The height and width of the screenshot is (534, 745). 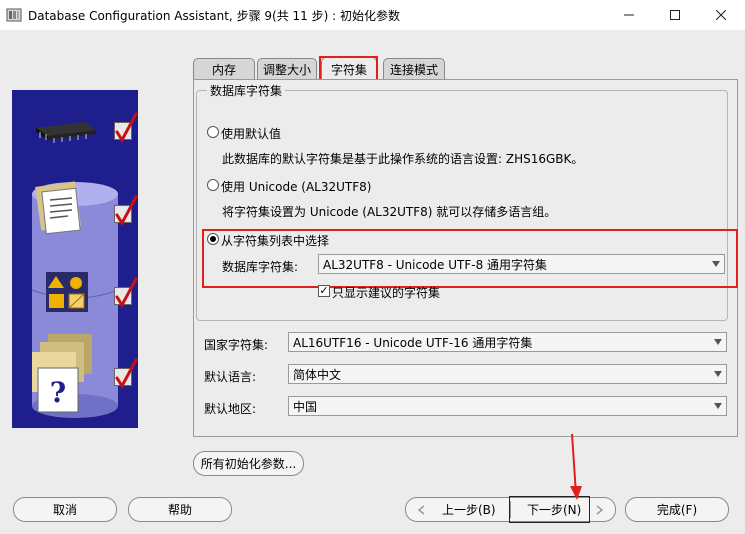 What do you see at coordinates (236, 345) in the screenshot?
I see `national-charset-label: 国家字符集:` at bounding box center [236, 345].